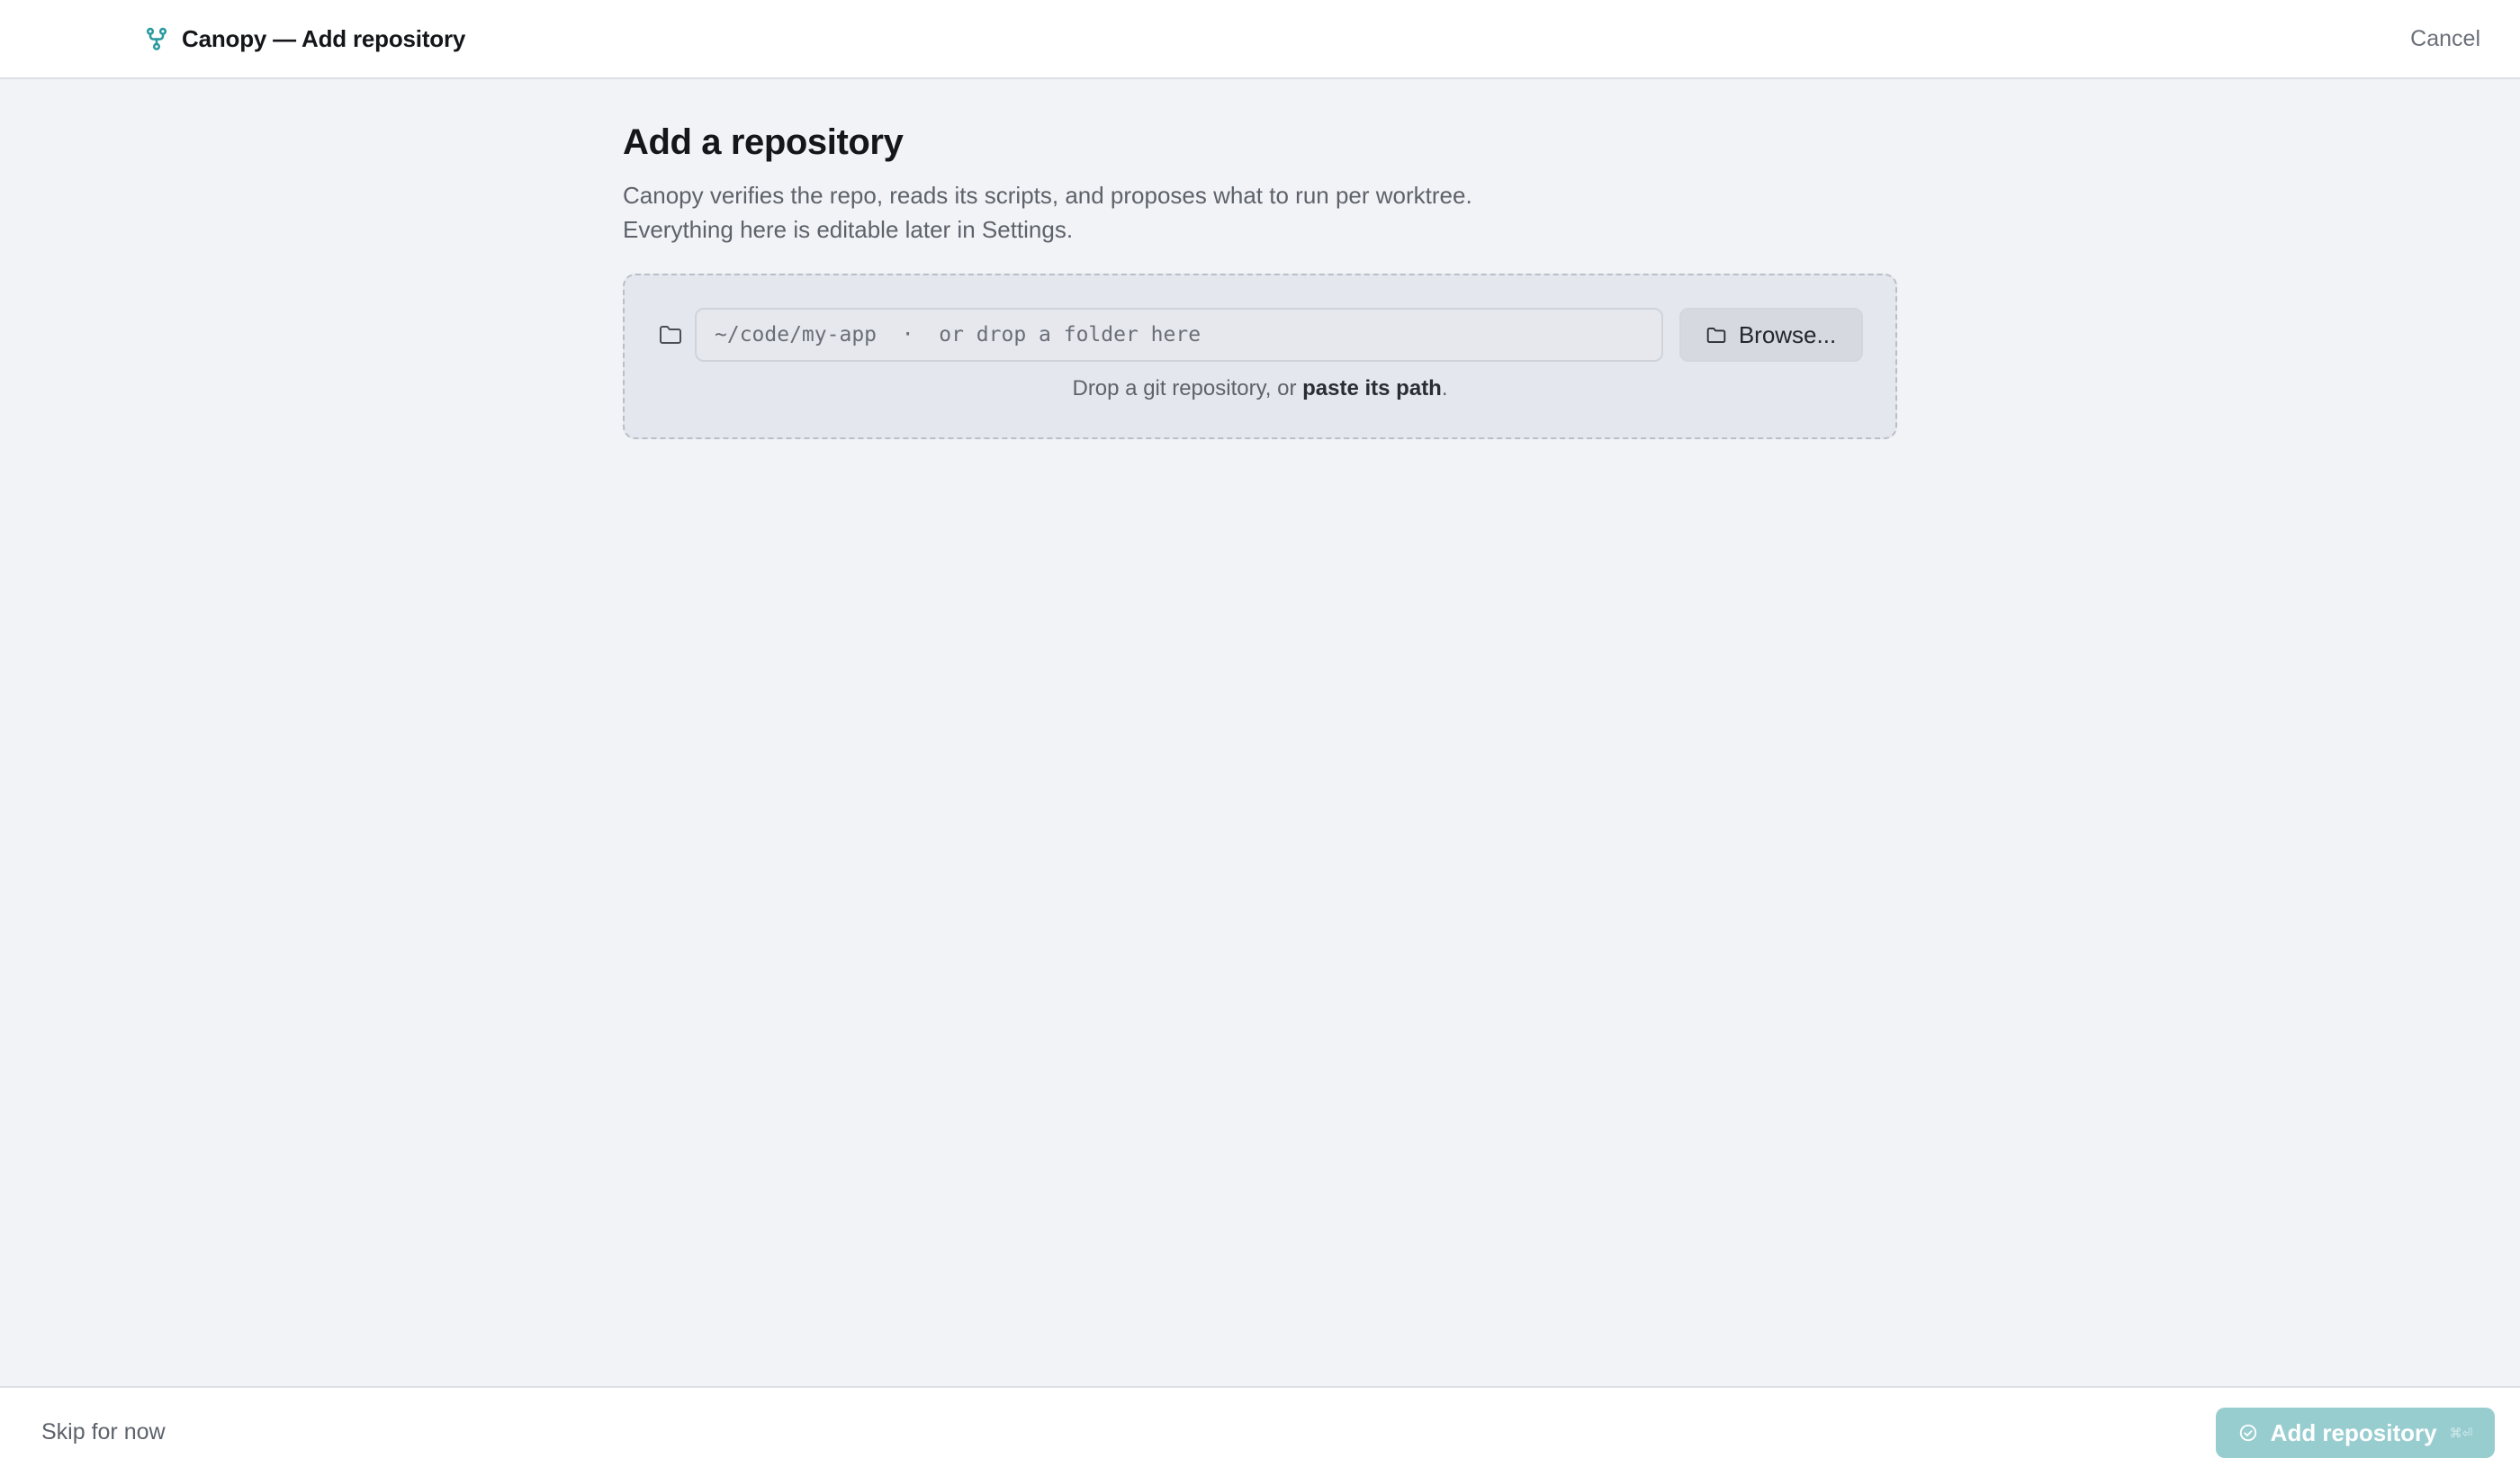 The image size is (2520, 1476). Describe the element at coordinates (2248, 1433) in the screenshot. I see `check-circle-icon` at that location.